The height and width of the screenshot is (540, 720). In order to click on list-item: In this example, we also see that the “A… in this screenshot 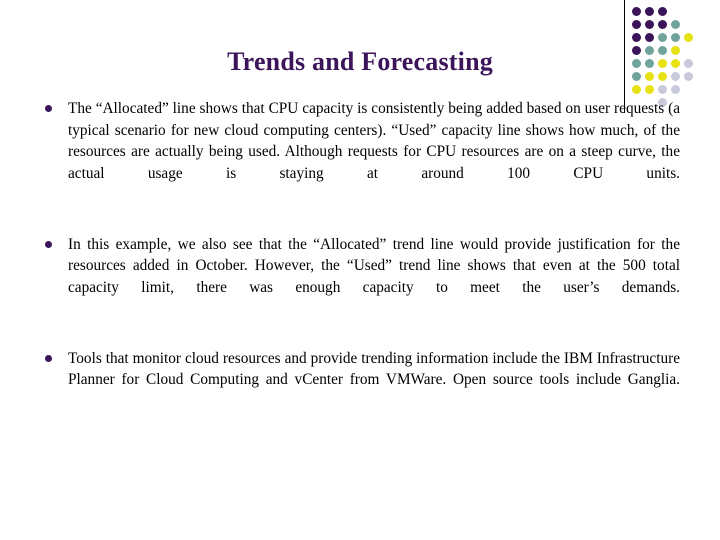, I will do `click(360, 277)`.